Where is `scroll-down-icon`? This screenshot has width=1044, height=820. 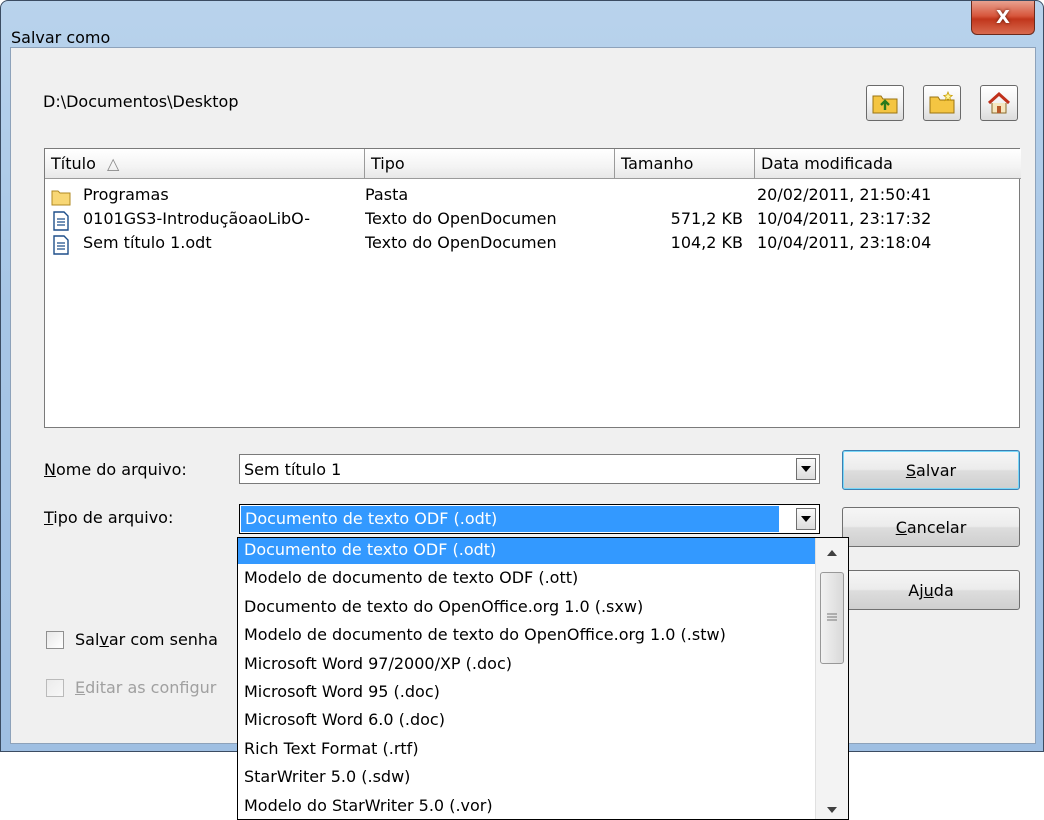
scroll-down-icon is located at coordinates (832, 810).